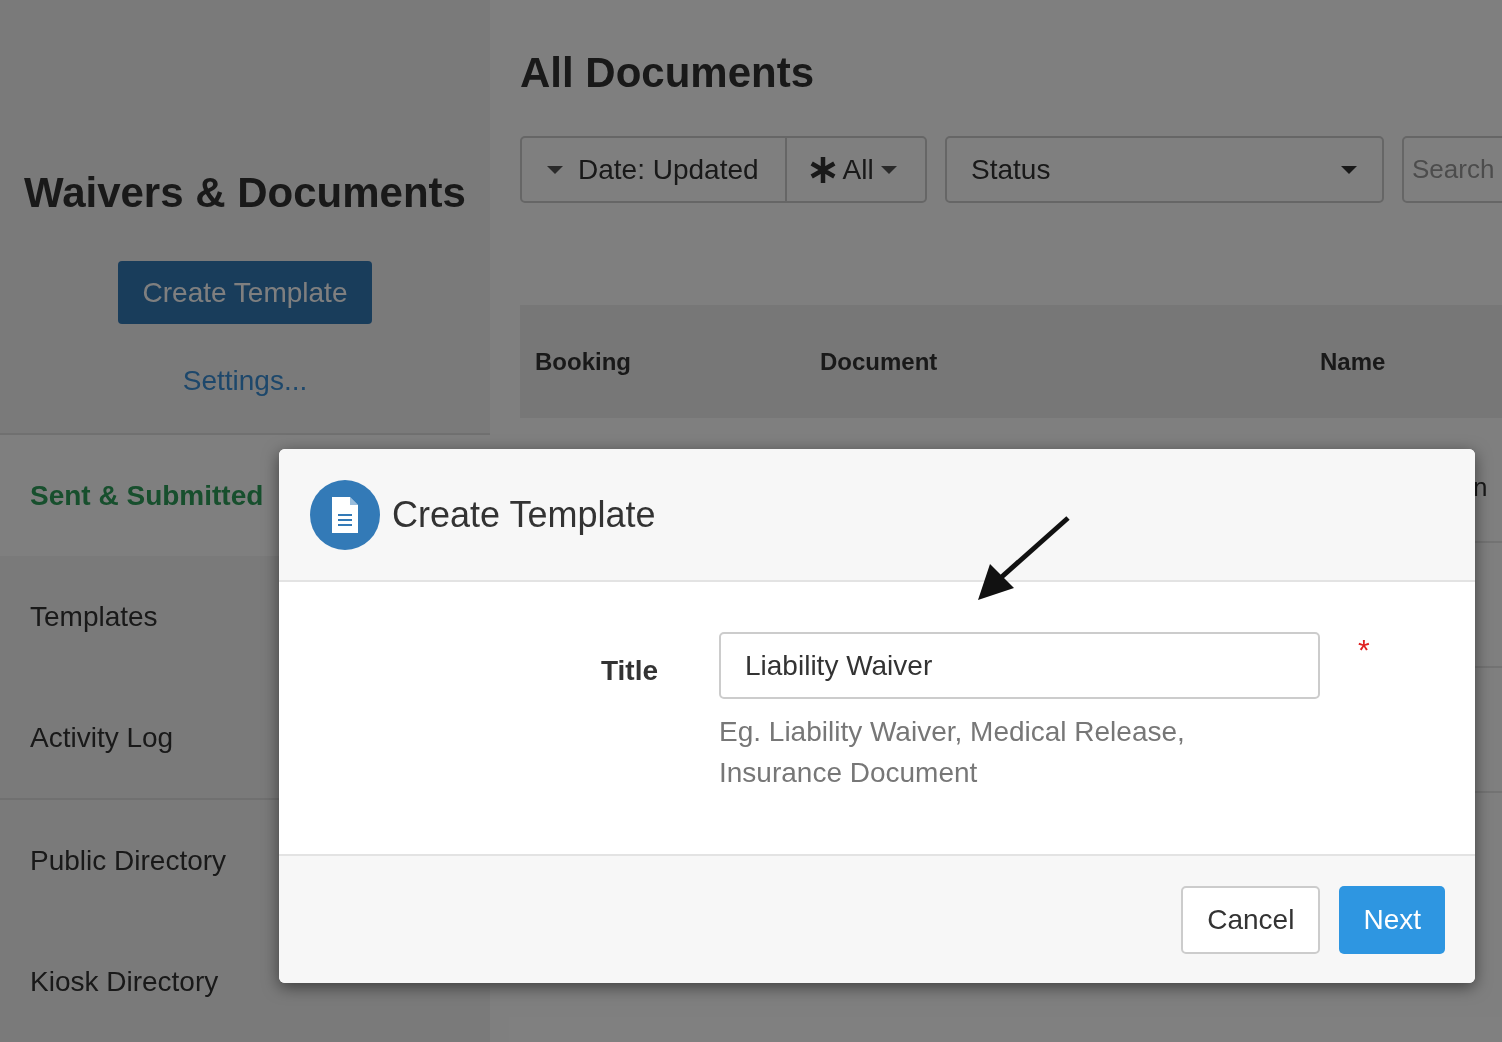  What do you see at coordinates (1392, 919) in the screenshot?
I see `next-button: Next` at bounding box center [1392, 919].